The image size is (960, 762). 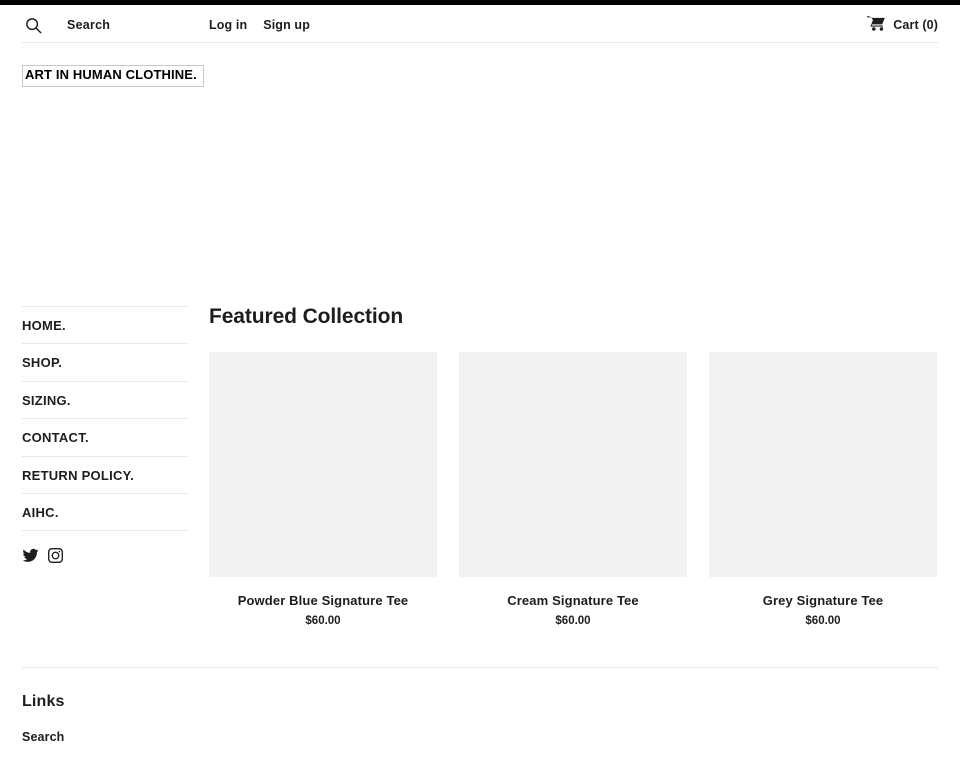 I want to click on sidebar-item-sizing: SIZING., so click(x=105, y=399).